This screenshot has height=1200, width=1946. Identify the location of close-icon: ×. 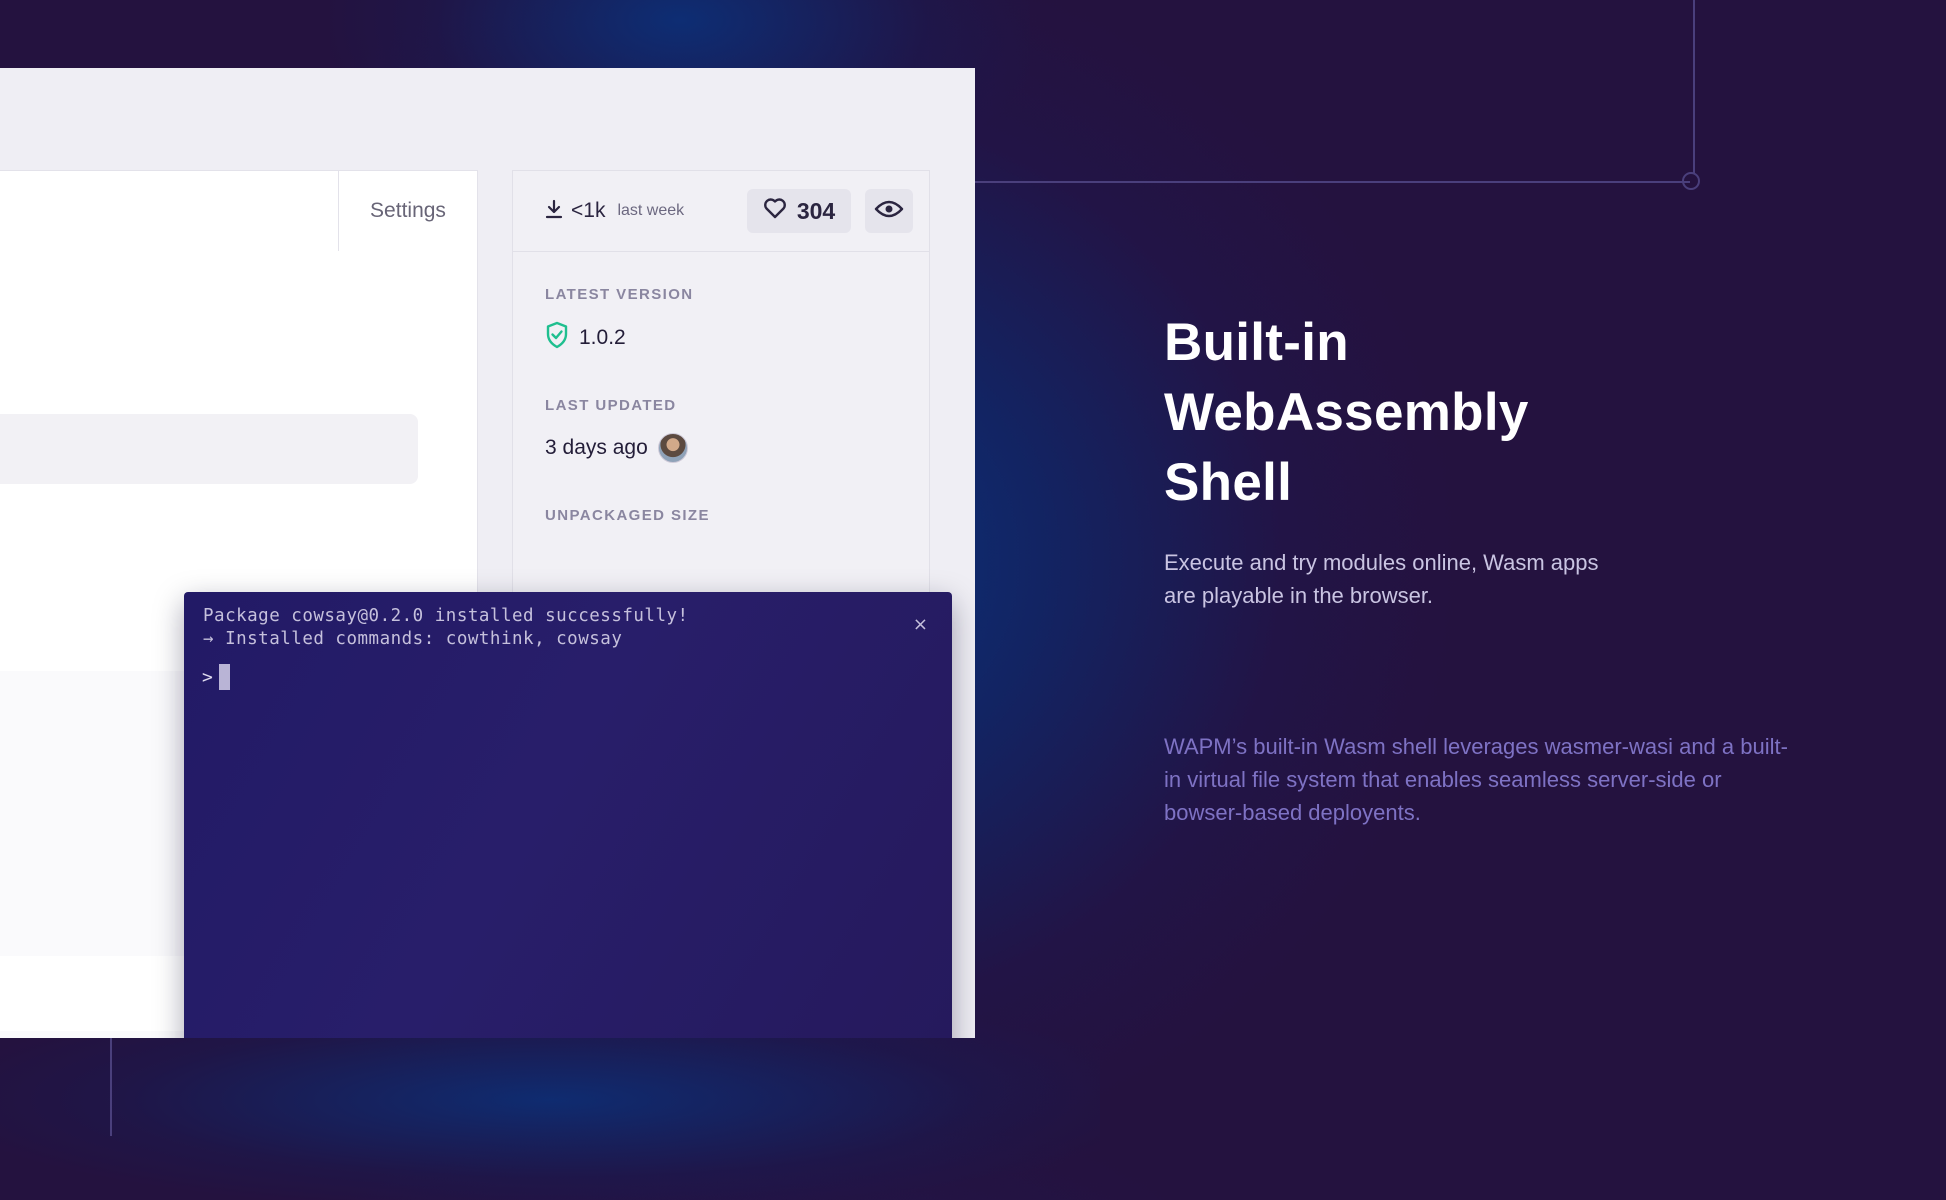
(920, 624).